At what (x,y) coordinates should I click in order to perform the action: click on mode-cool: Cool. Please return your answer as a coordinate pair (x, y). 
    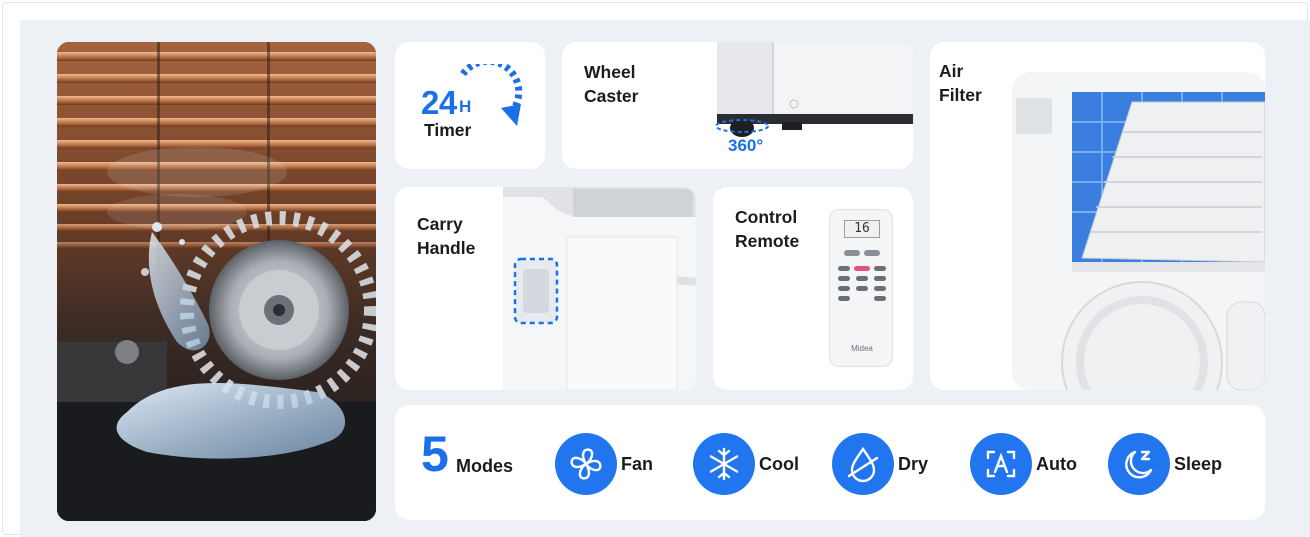
    Looking at the image, I should click on (746, 464).